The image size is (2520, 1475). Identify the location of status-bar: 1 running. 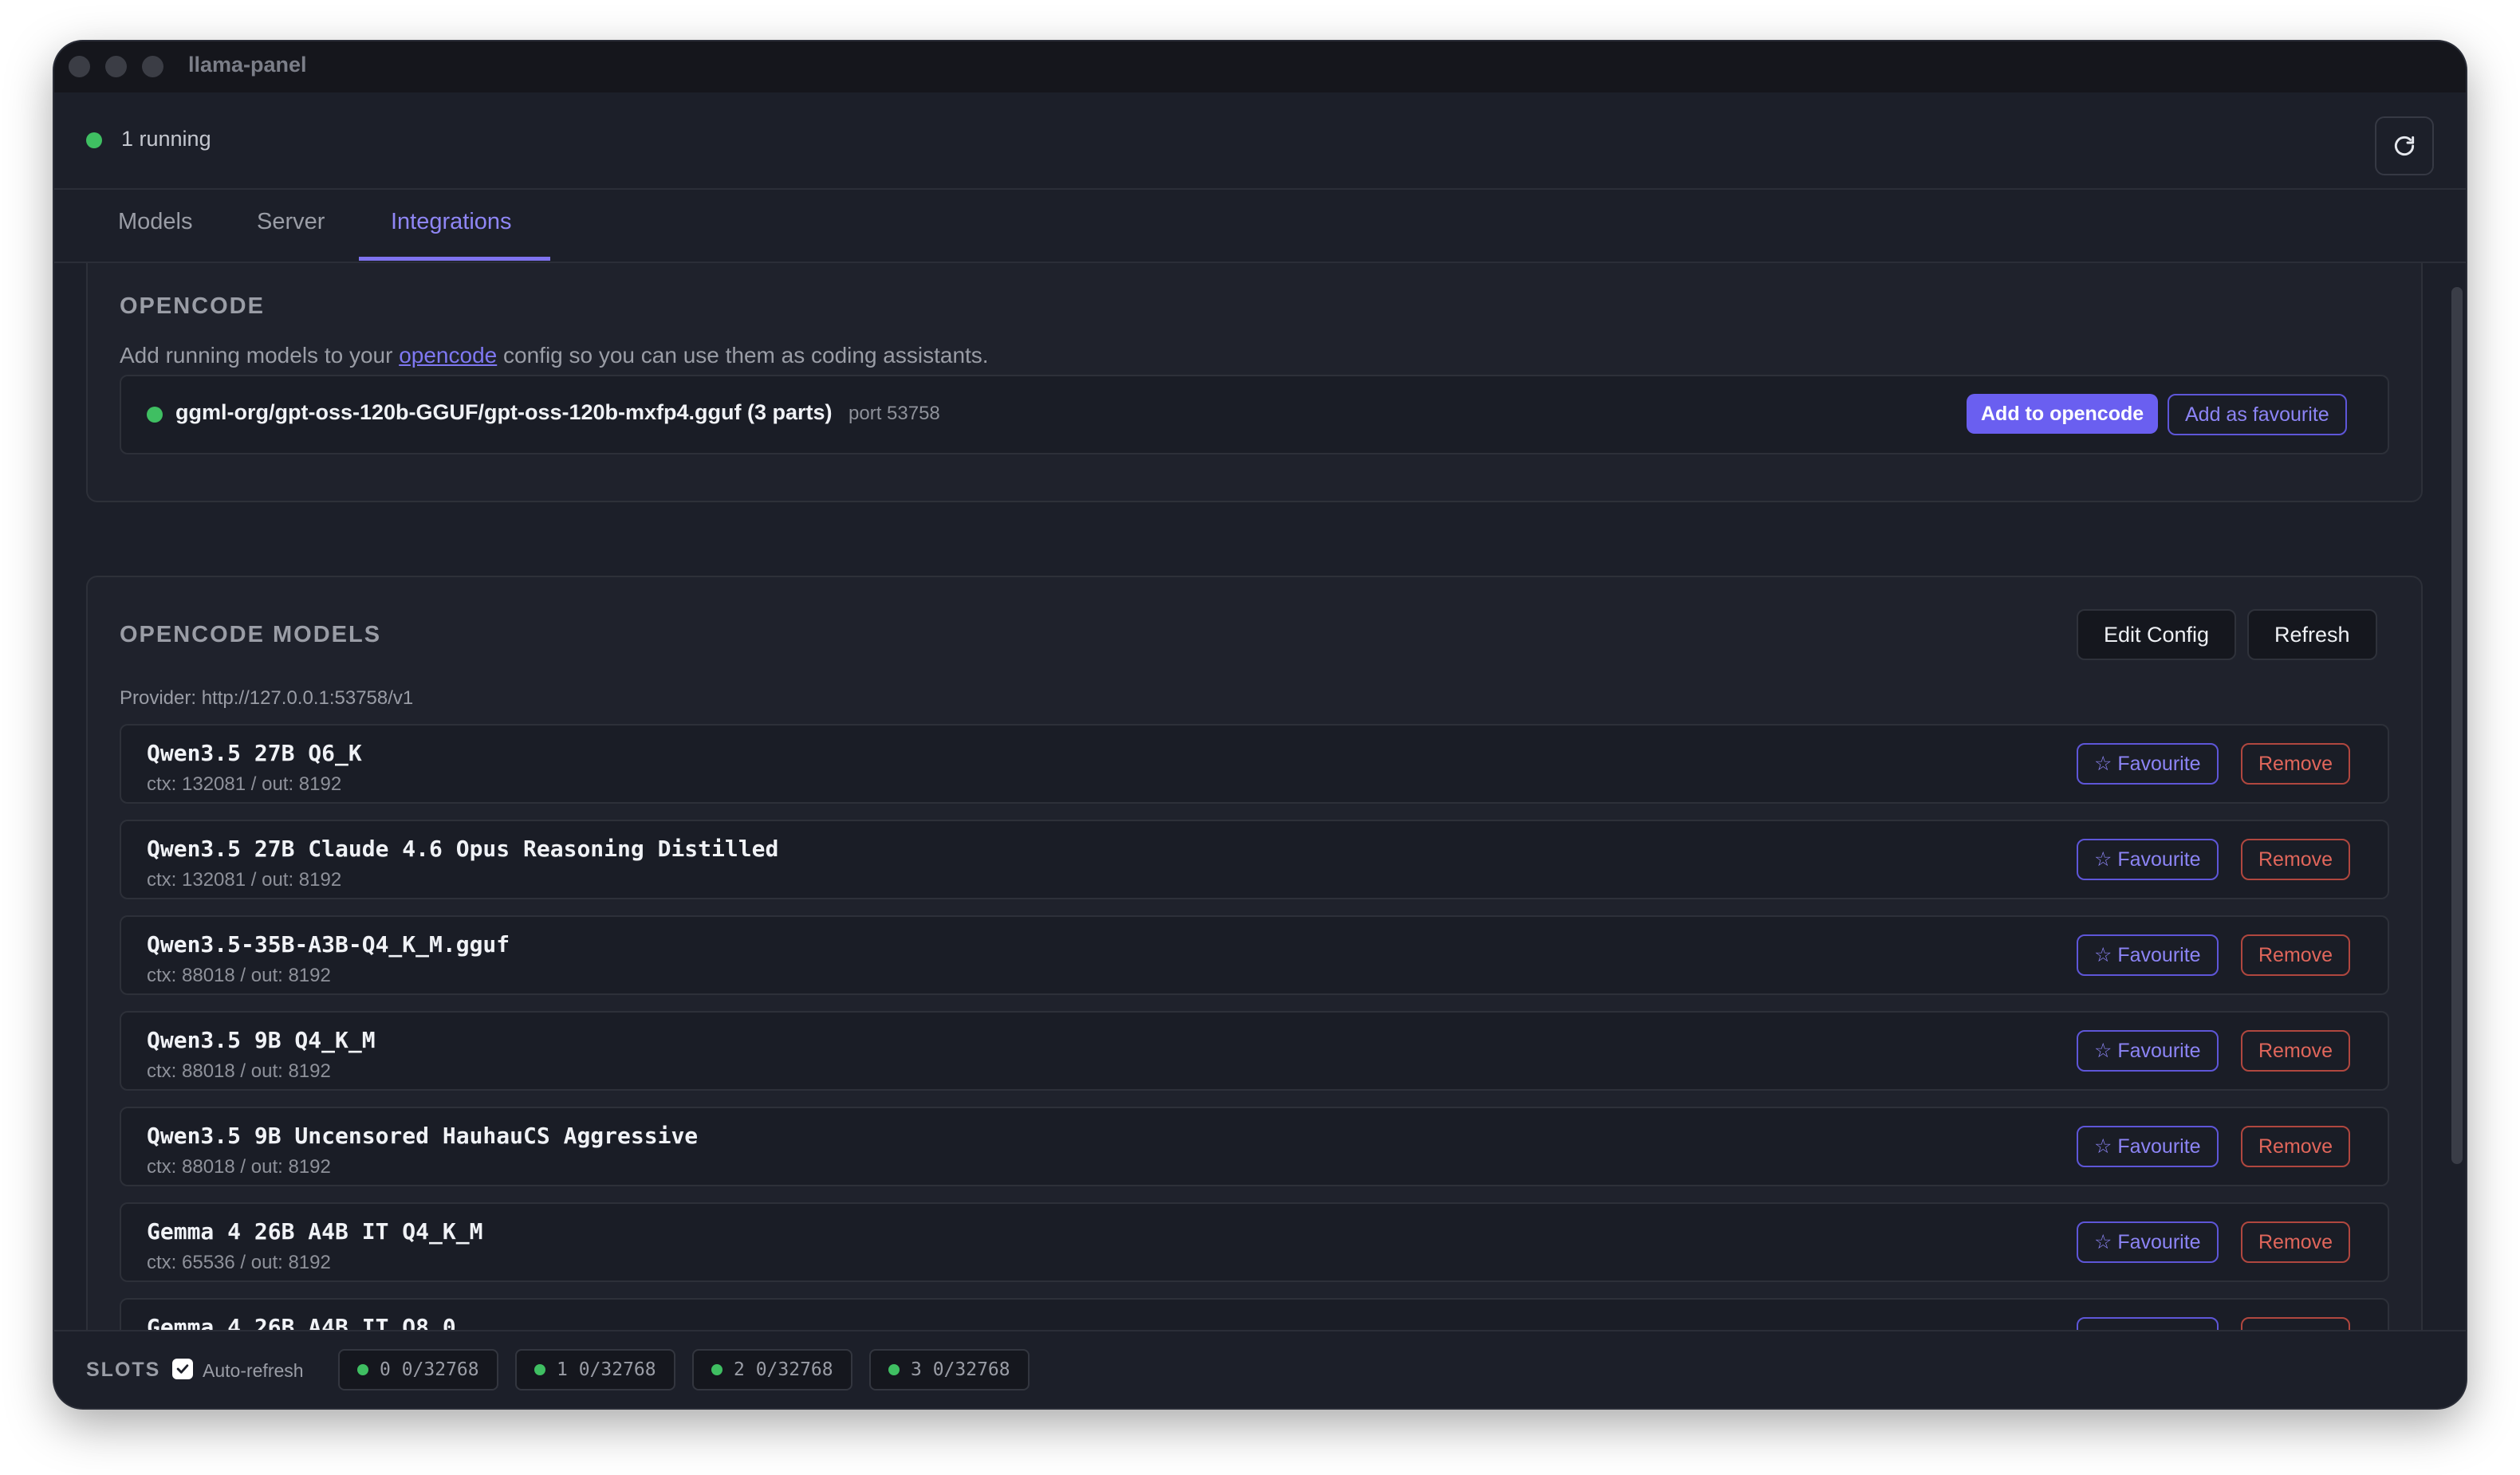
(1260, 141).